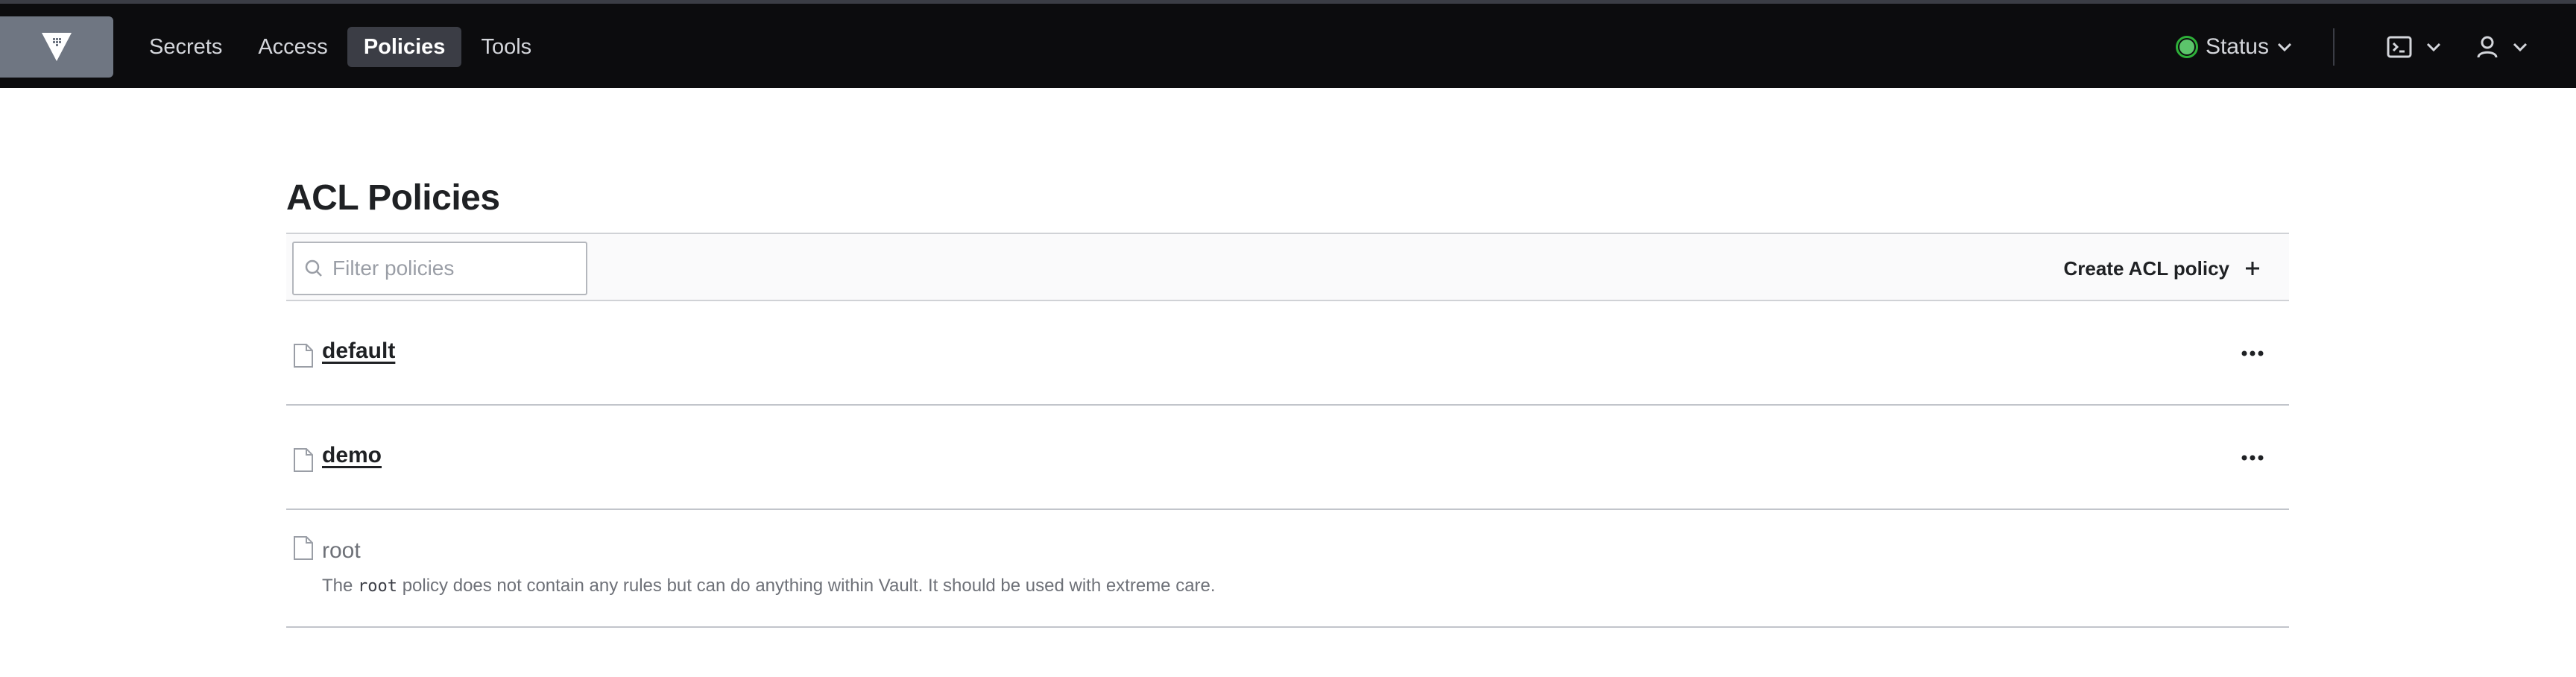 This screenshot has width=2576, height=677. I want to click on filter-policies-input, so click(455, 268).